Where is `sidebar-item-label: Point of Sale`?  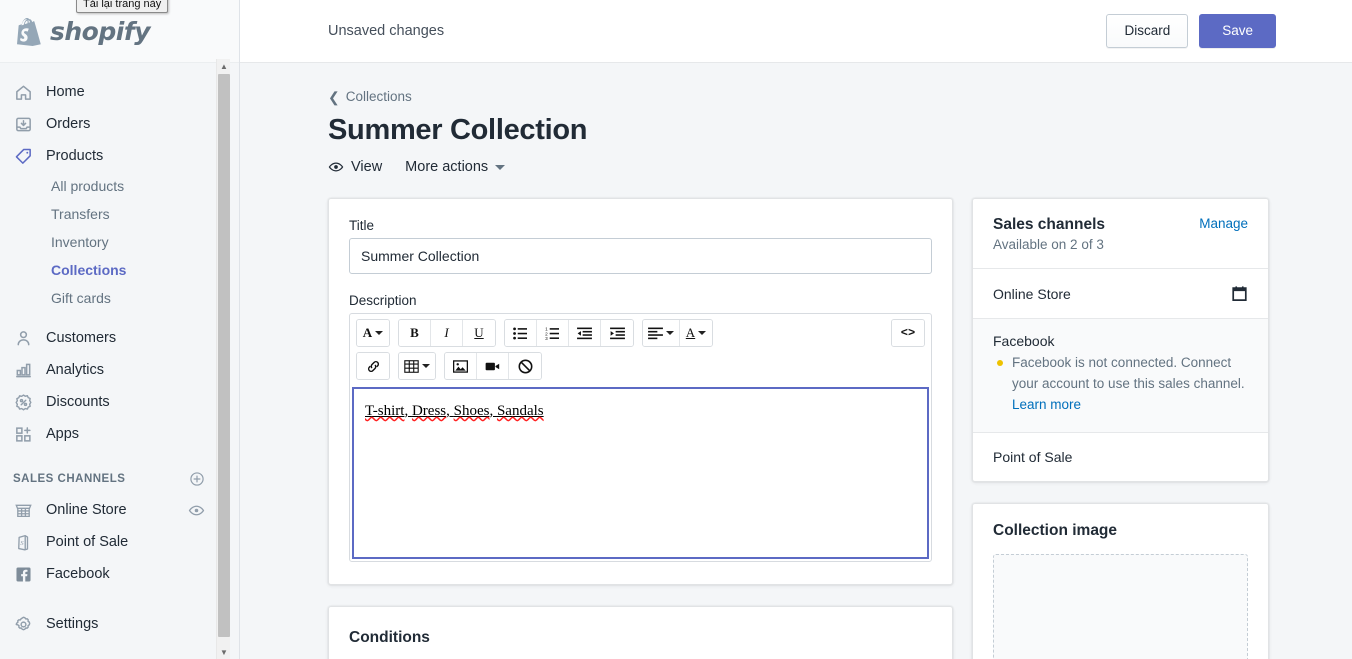 sidebar-item-label: Point of Sale is located at coordinates (87, 542).